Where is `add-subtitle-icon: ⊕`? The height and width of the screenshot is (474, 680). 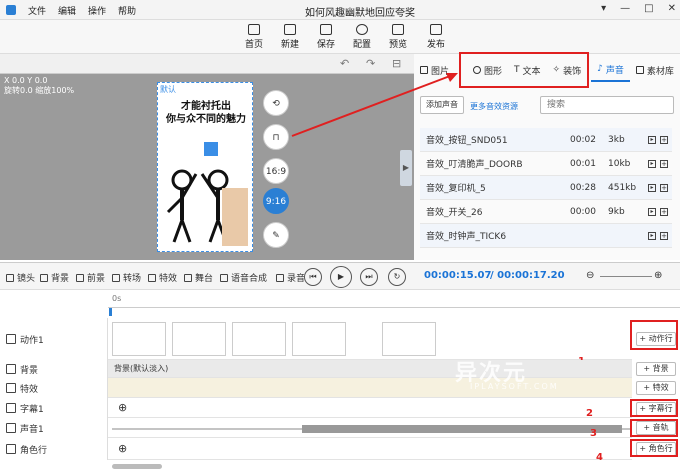 add-subtitle-icon: ⊕ is located at coordinates (122, 407).